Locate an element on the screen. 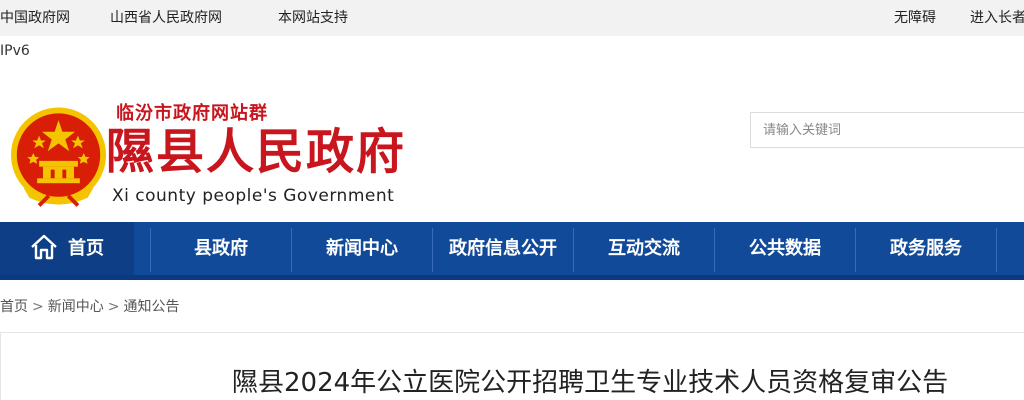  nav-item-services: 政务服务 is located at coordinates (926, 248).